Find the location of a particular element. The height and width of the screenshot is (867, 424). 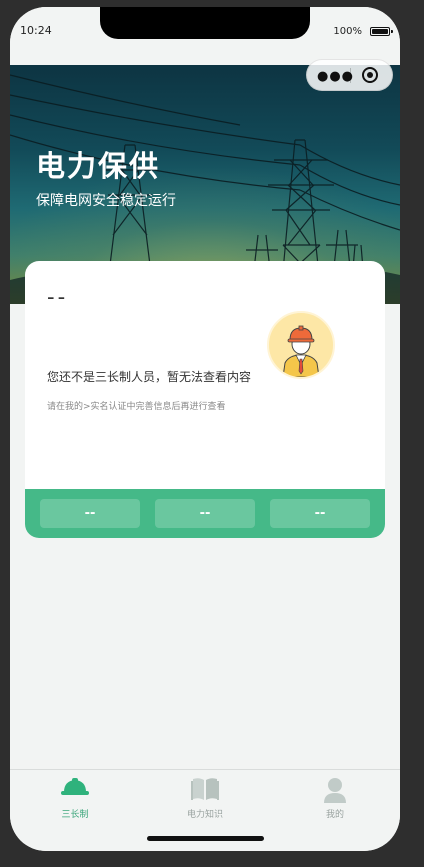

stats-bar: -- -- -- is located at coordinates (205, 513).